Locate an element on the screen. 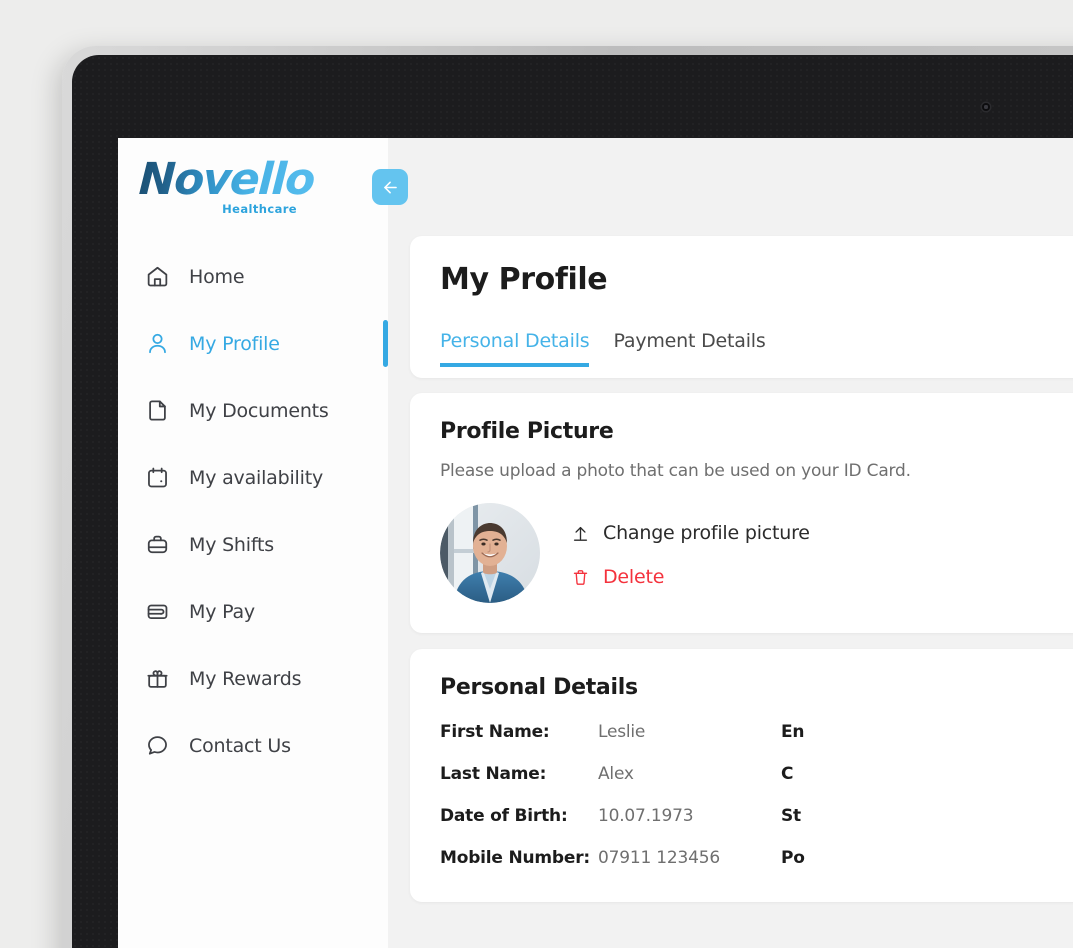  change-profile-picture-button: Change profile picture is located at coordinates (690, 533).